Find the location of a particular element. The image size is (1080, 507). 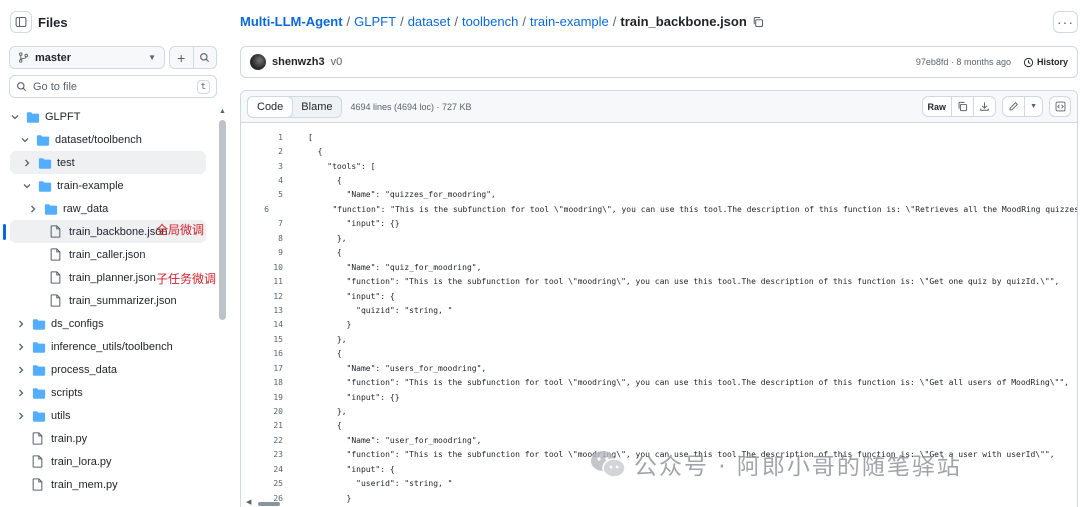

collapse-sidebar-button is located at coordinates (21, 22).